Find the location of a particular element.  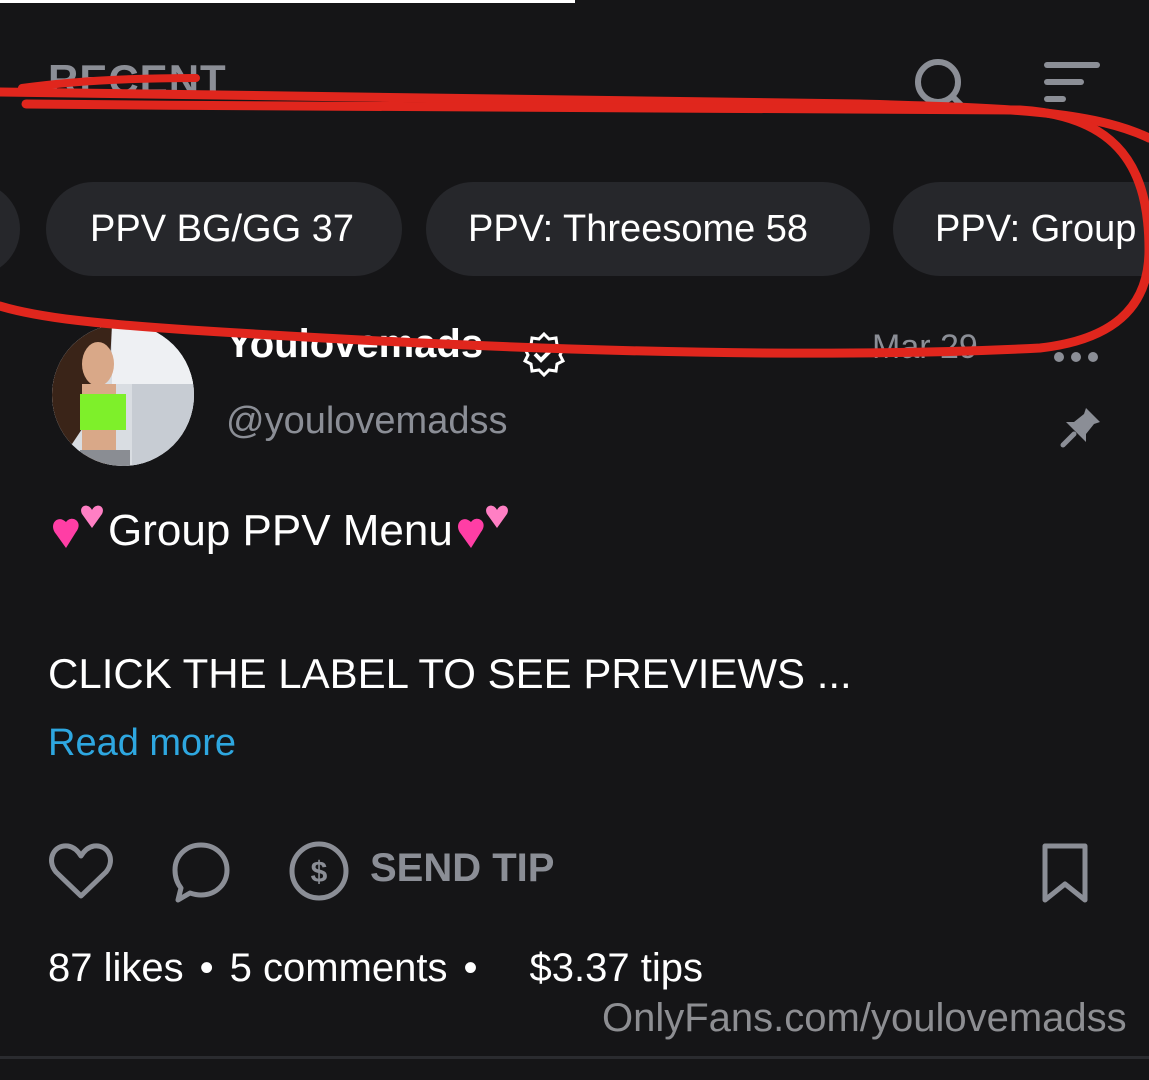

username-handle: @youlovemadss is located at coordinates (366, 421).